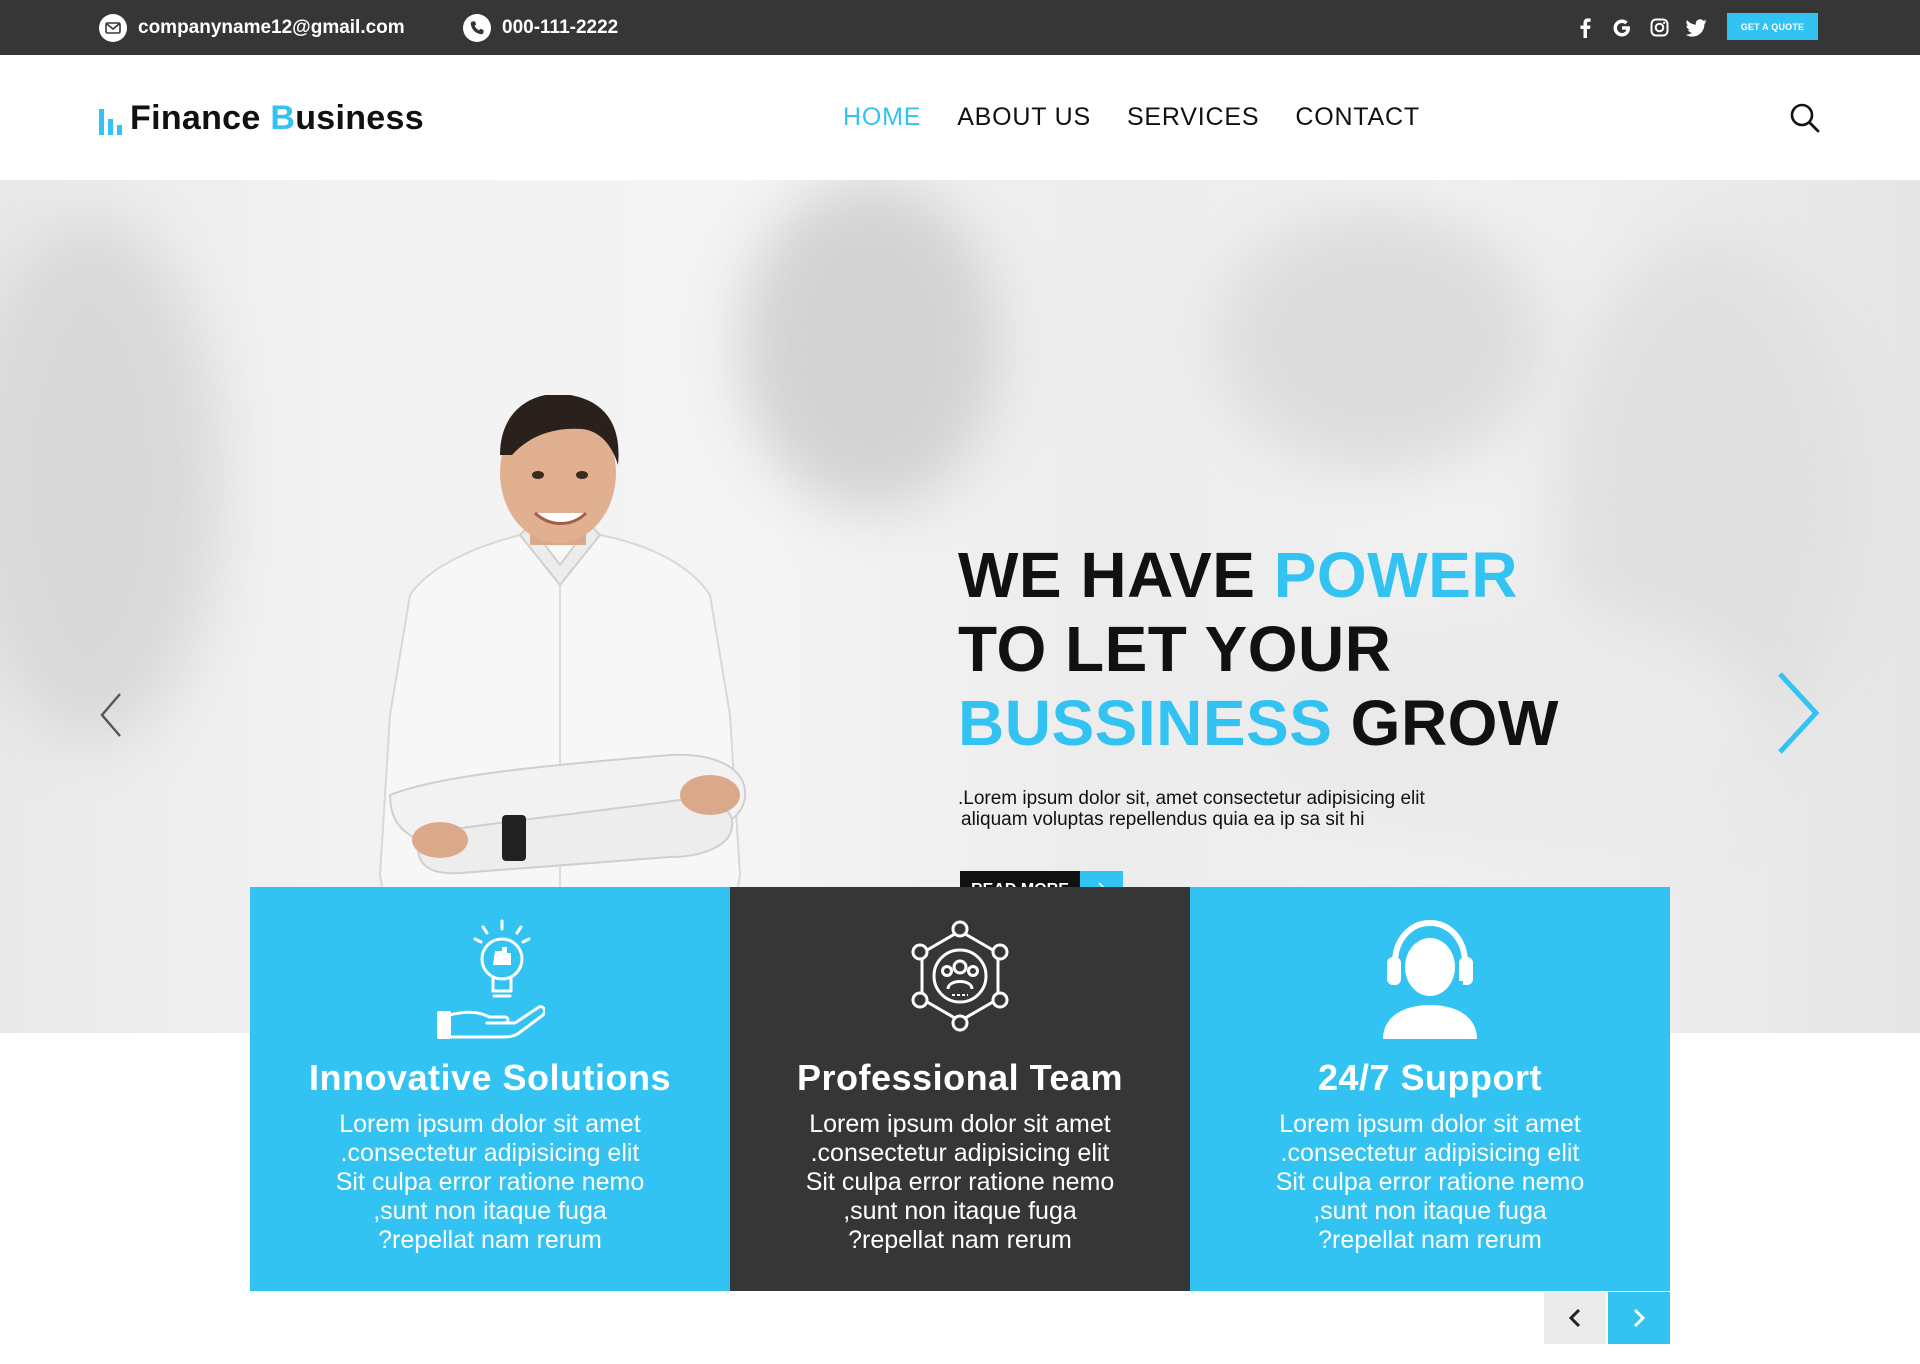 Image resolution: width=1920 pixels, height=1364 pixels. Describe the element at coordinates (1258, 649) in the screenshot. I see `hero-heading: WE HAVE POWER TO LET YOUR BUSSINESS GROW` at that location.